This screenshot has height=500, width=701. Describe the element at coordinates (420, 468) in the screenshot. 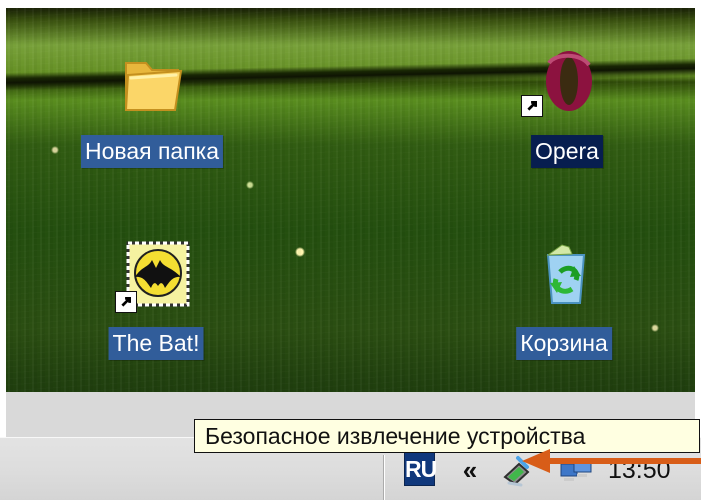

I see `language-indicator-button: RU` at that location.